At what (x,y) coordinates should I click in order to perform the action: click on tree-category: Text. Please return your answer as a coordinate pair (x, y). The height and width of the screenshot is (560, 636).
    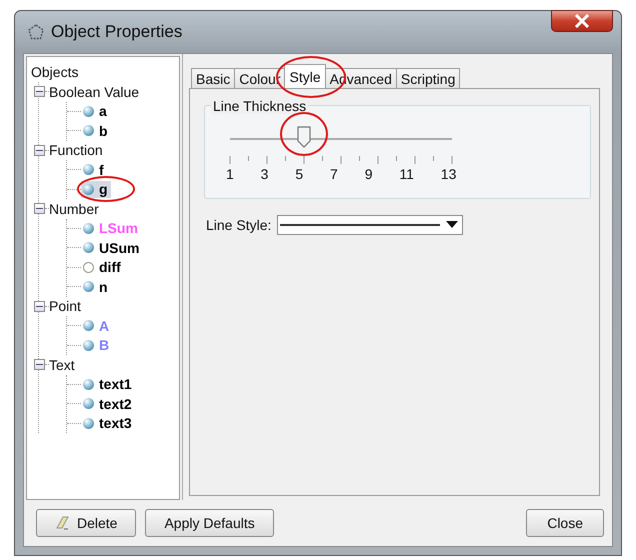
    Looking at the image, I should click on (62, 364).